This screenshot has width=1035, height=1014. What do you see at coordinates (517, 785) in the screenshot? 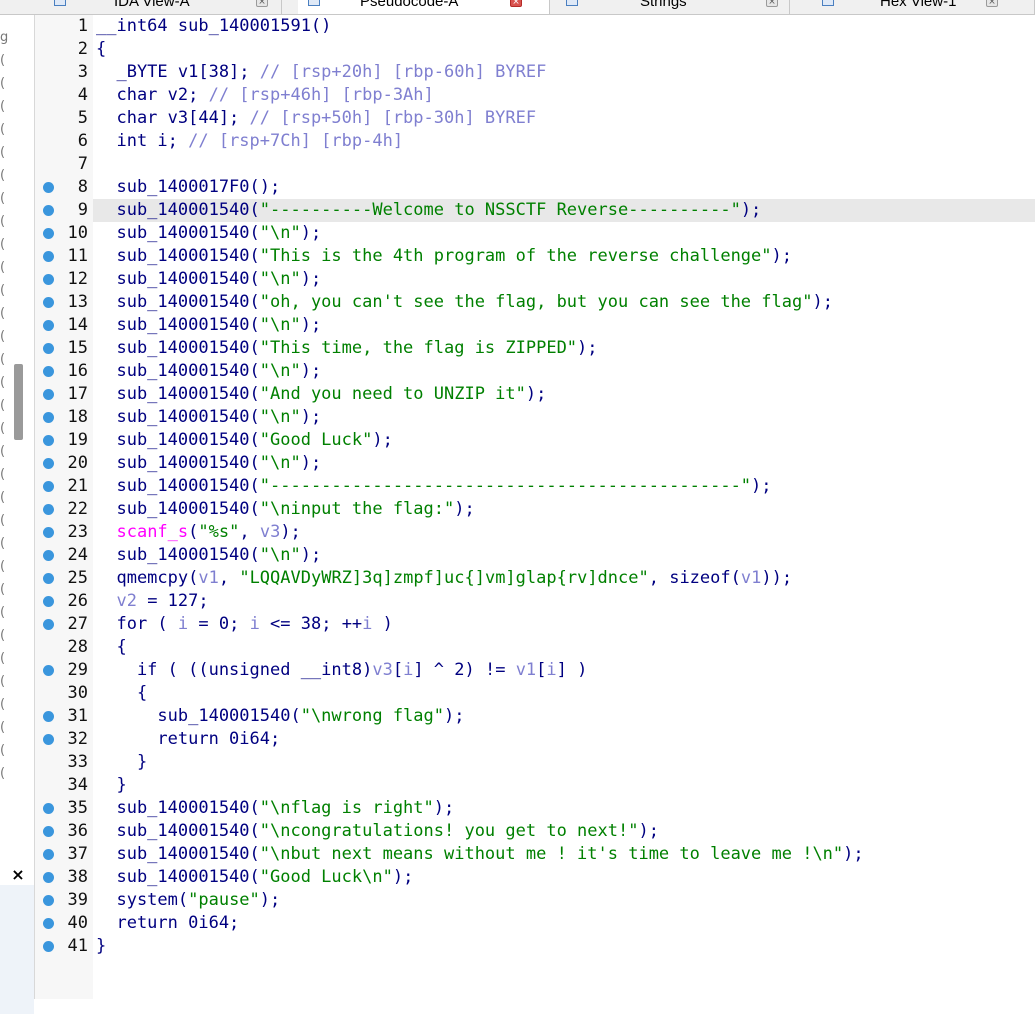
I see `code-line: 34 }` at bounding box center [517, 785].